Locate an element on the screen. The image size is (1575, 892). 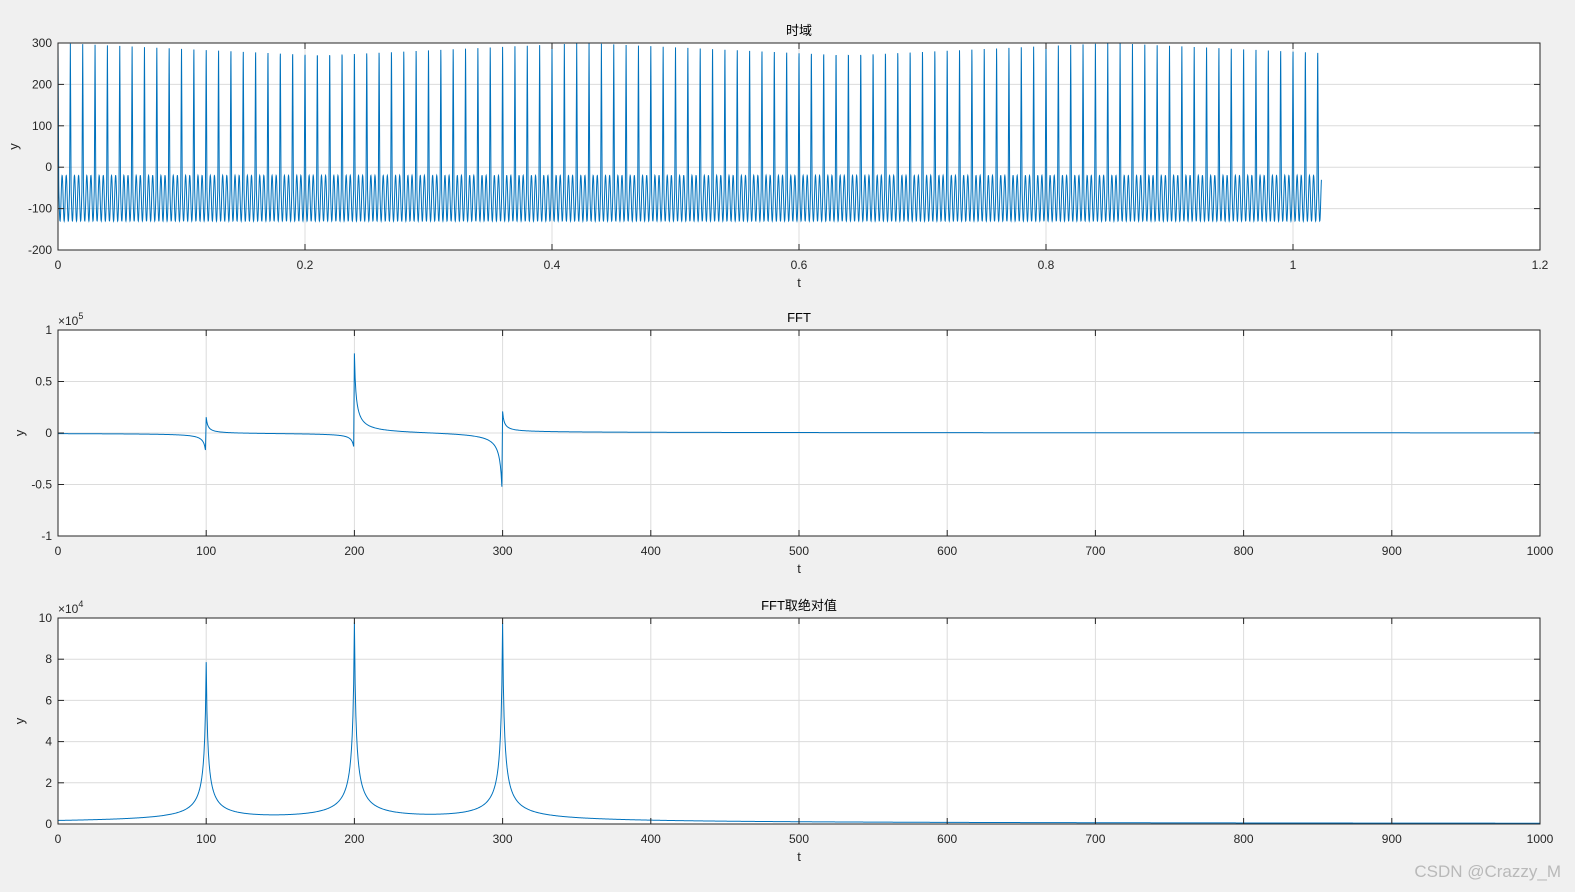
y-tick-label: 1 is located at coordinates (48, 330).